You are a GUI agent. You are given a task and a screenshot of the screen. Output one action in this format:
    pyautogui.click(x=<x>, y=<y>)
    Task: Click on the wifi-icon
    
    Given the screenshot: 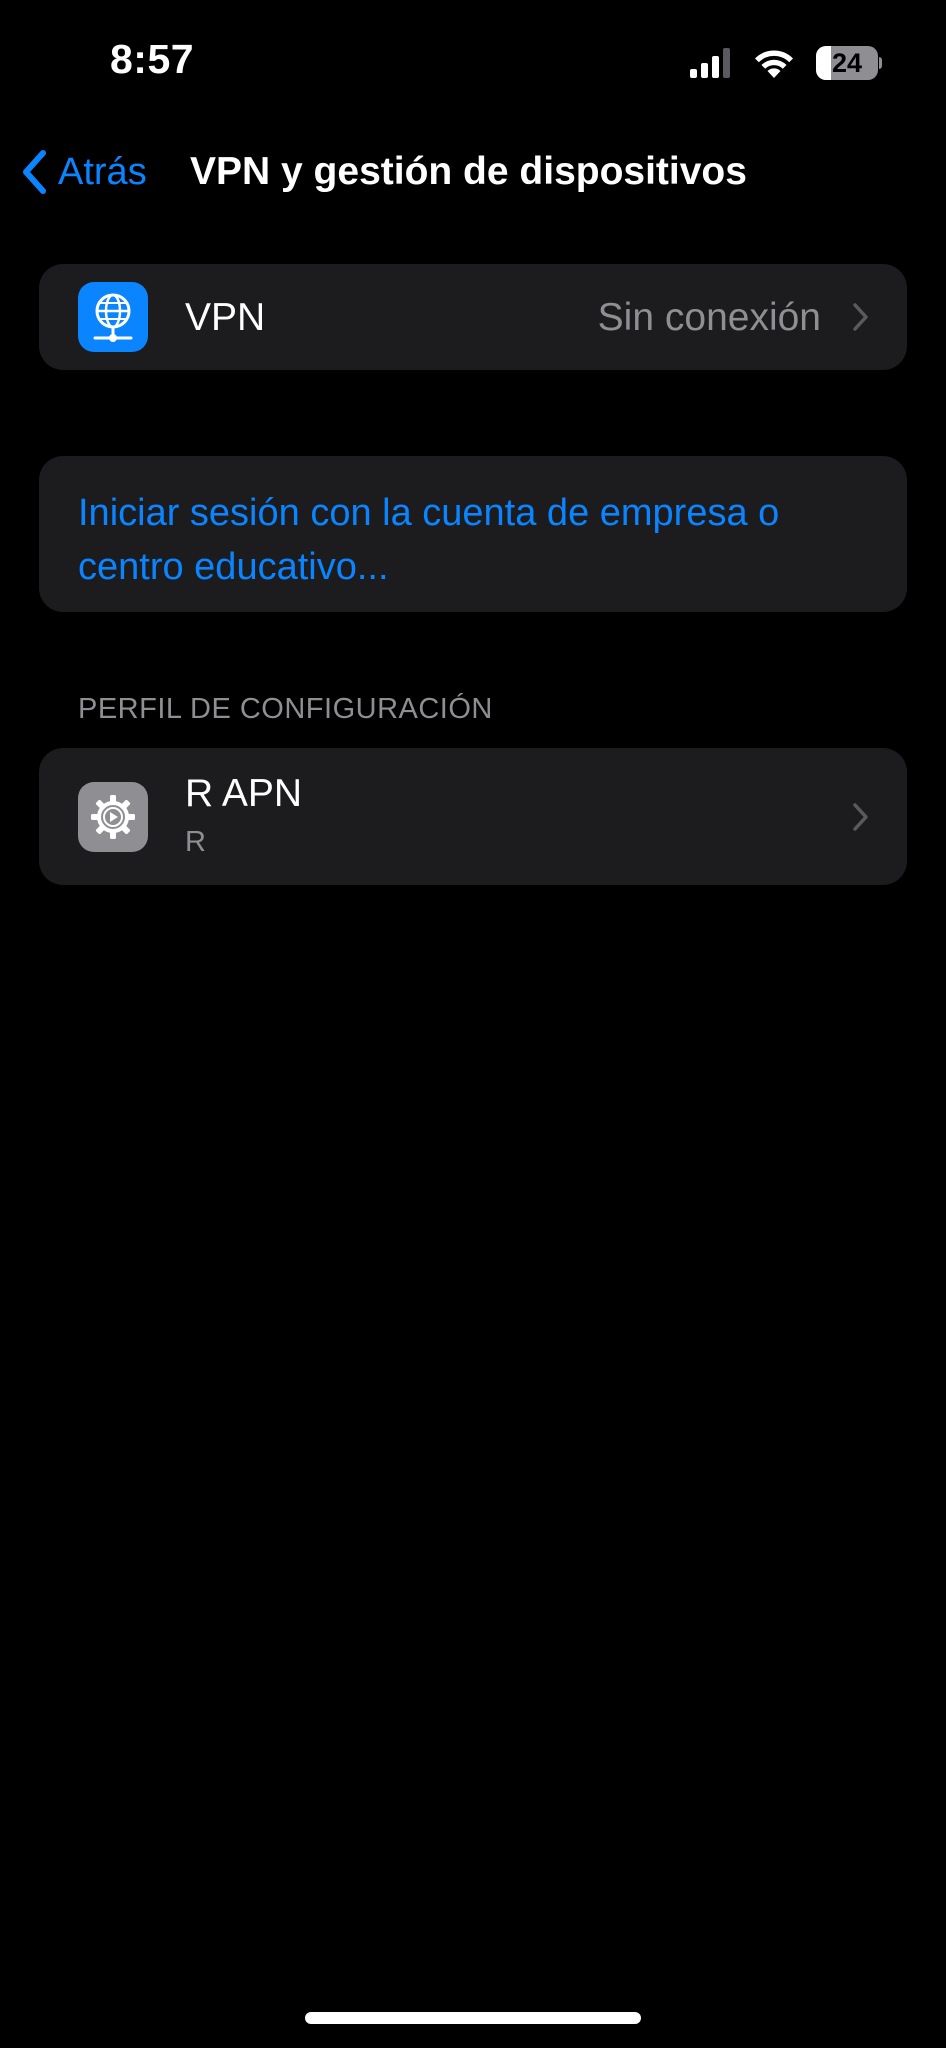 What is the action you would take?
    pyautogui.click(x=774, y=64)
    